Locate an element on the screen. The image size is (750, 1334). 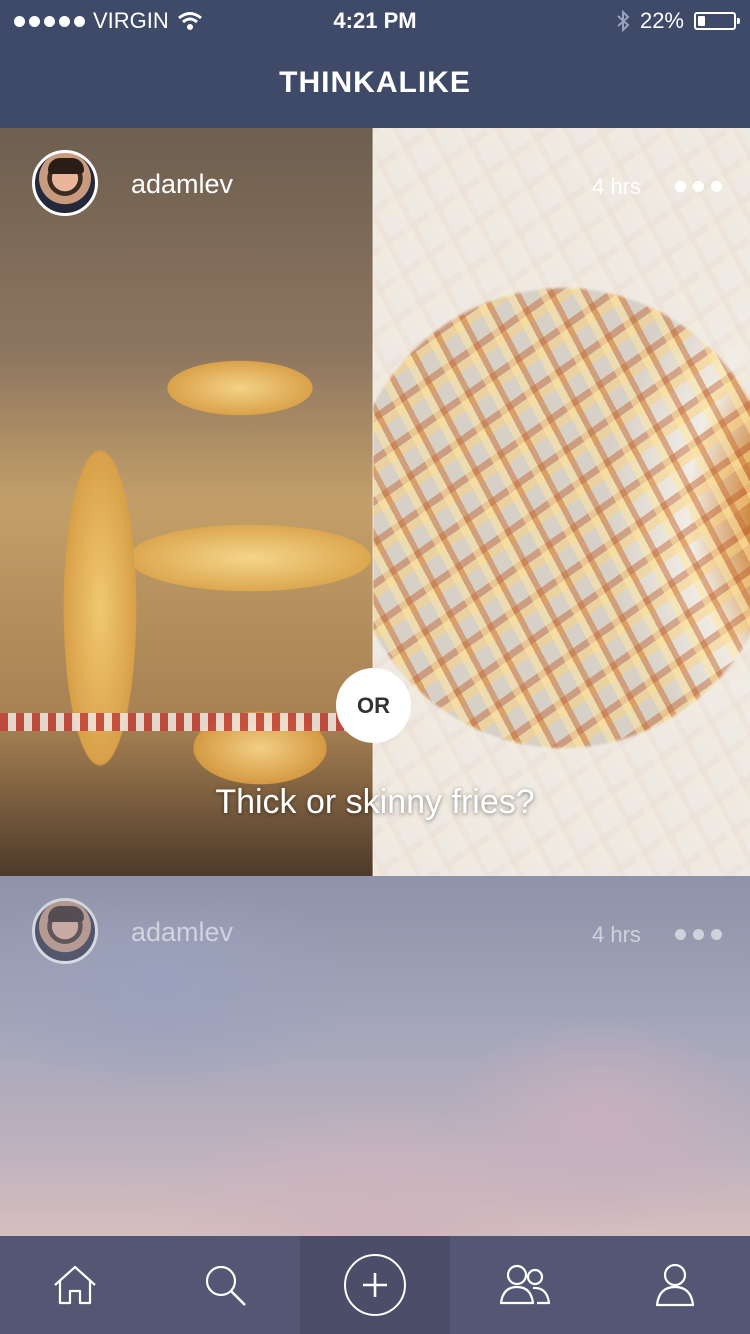
status-right: 22% is located at coordinates (678, 21).